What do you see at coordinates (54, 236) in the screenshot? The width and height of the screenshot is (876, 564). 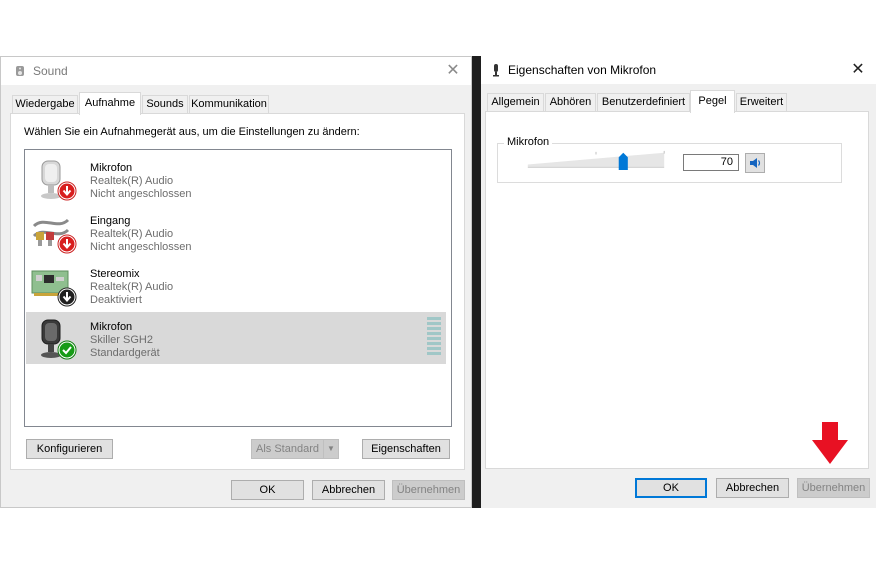 I see `line-in-cable-icon` at bounding box center [54, 236].